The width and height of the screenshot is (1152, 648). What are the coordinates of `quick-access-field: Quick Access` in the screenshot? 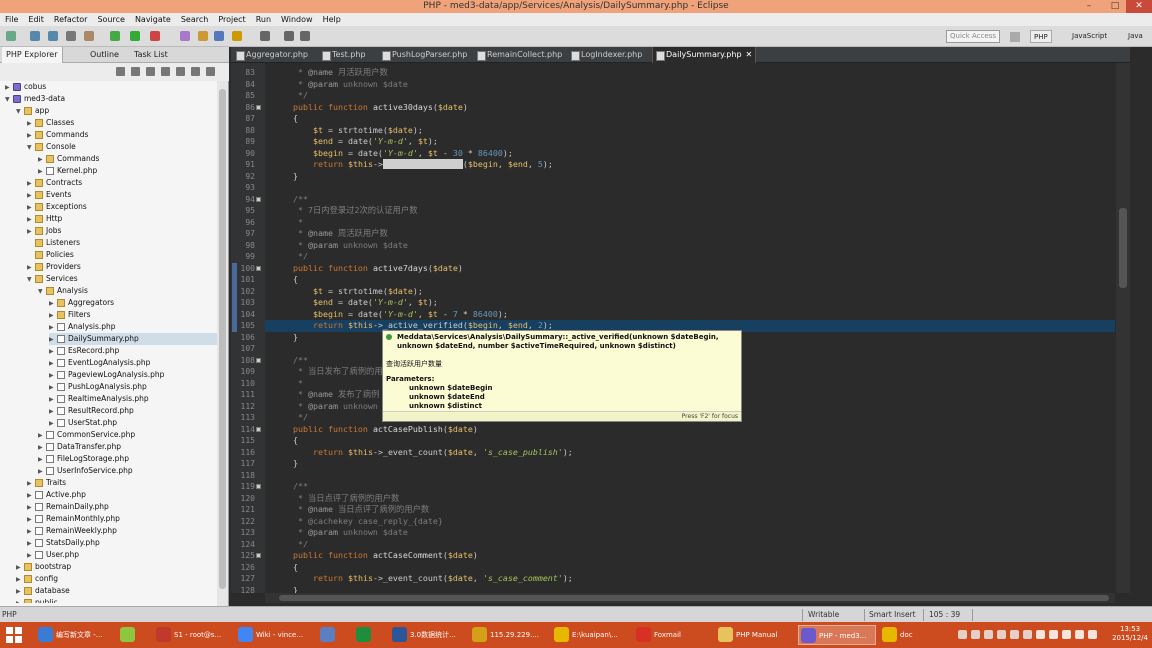 It's located at (973, 36).